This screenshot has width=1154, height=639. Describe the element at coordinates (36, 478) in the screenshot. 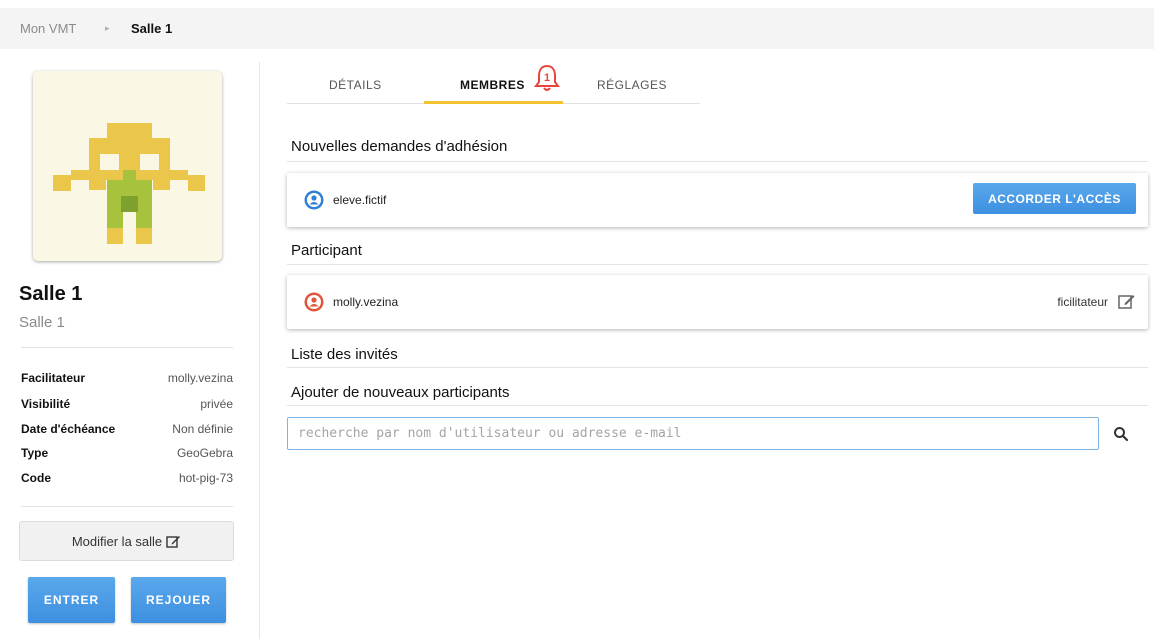

I see `detail-key: Code` at that location.